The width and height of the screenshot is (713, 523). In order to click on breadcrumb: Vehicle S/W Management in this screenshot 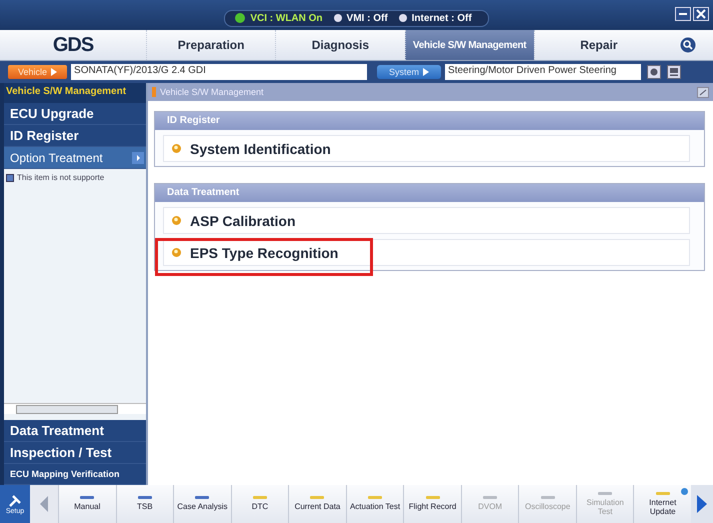, I will do `click(212, 92)`.